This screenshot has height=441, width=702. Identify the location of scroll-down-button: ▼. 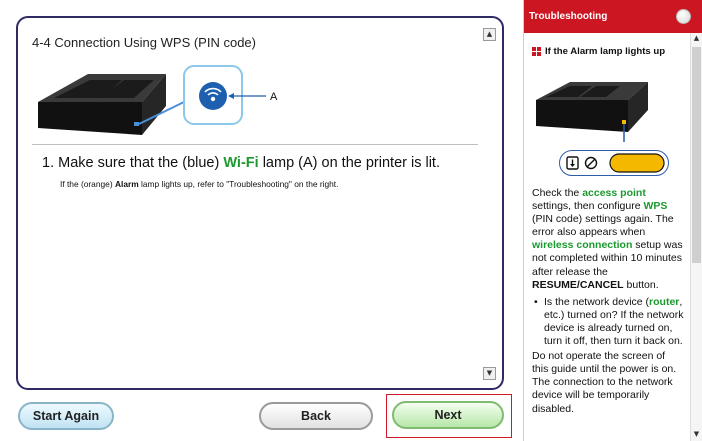
(489, 373).